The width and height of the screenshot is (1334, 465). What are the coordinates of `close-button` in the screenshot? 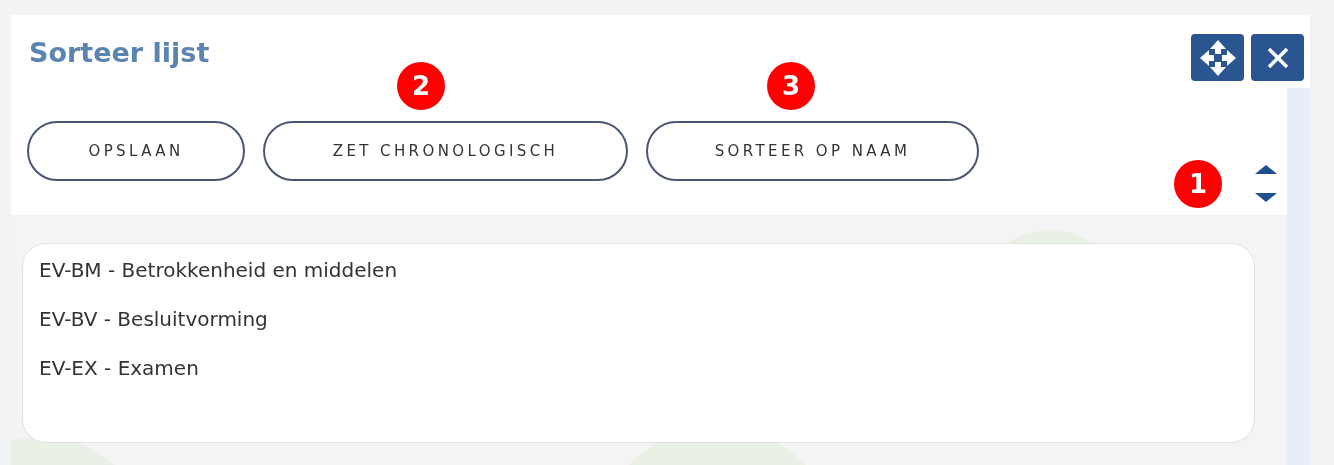 It's located at (1277, 57).